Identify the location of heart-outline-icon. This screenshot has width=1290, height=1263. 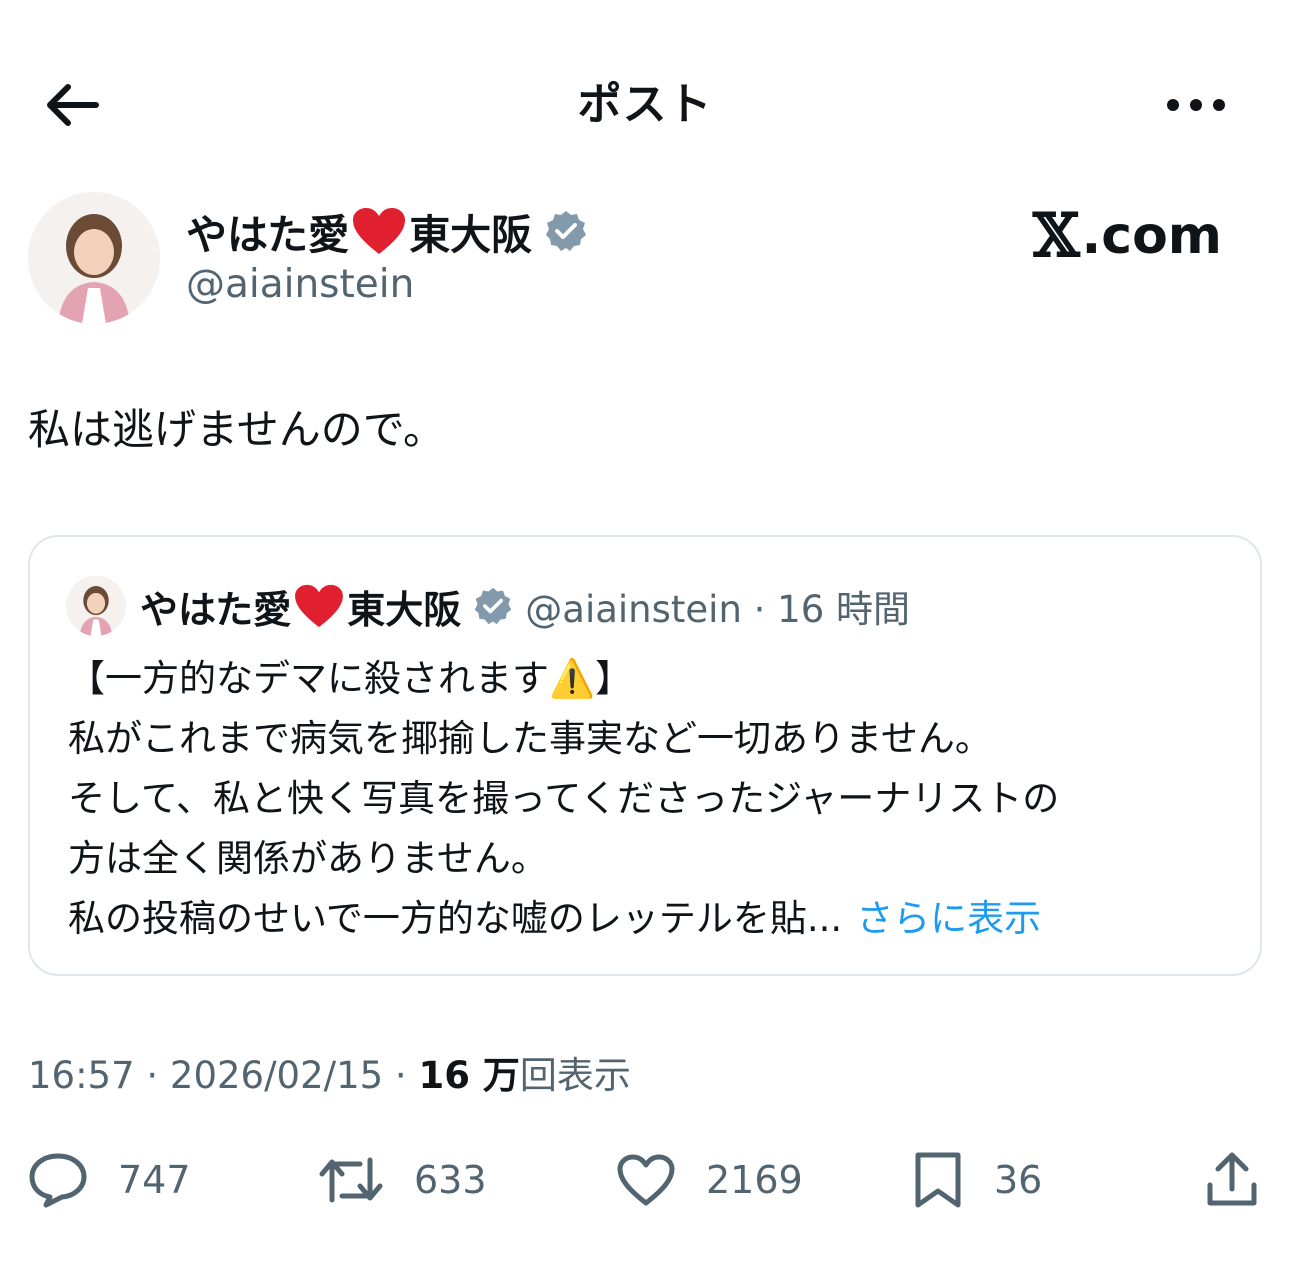
(646, 1180).